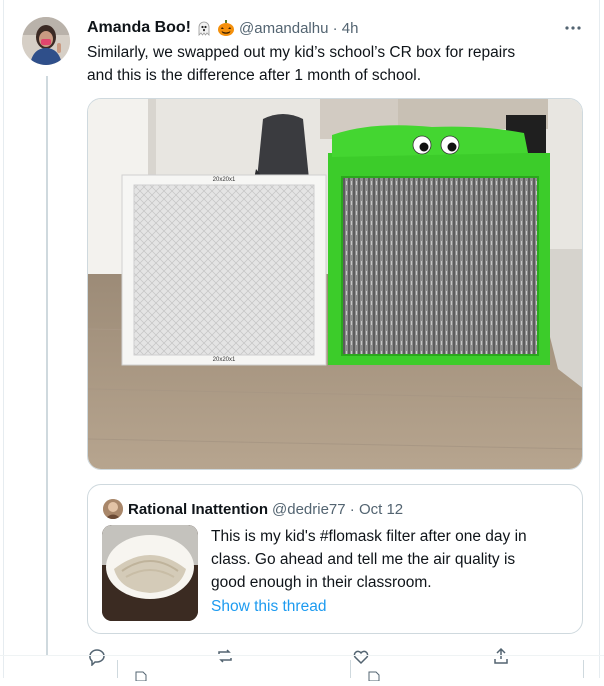 This screenshot has height=686, width=604. I want to click on right-border, so click(599, 339).